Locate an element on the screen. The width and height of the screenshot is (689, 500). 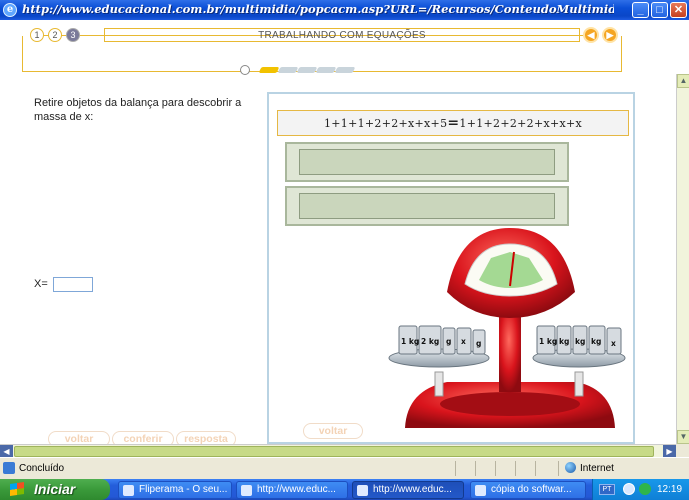
status-text: Concluído is located at coordinates (42, 468).